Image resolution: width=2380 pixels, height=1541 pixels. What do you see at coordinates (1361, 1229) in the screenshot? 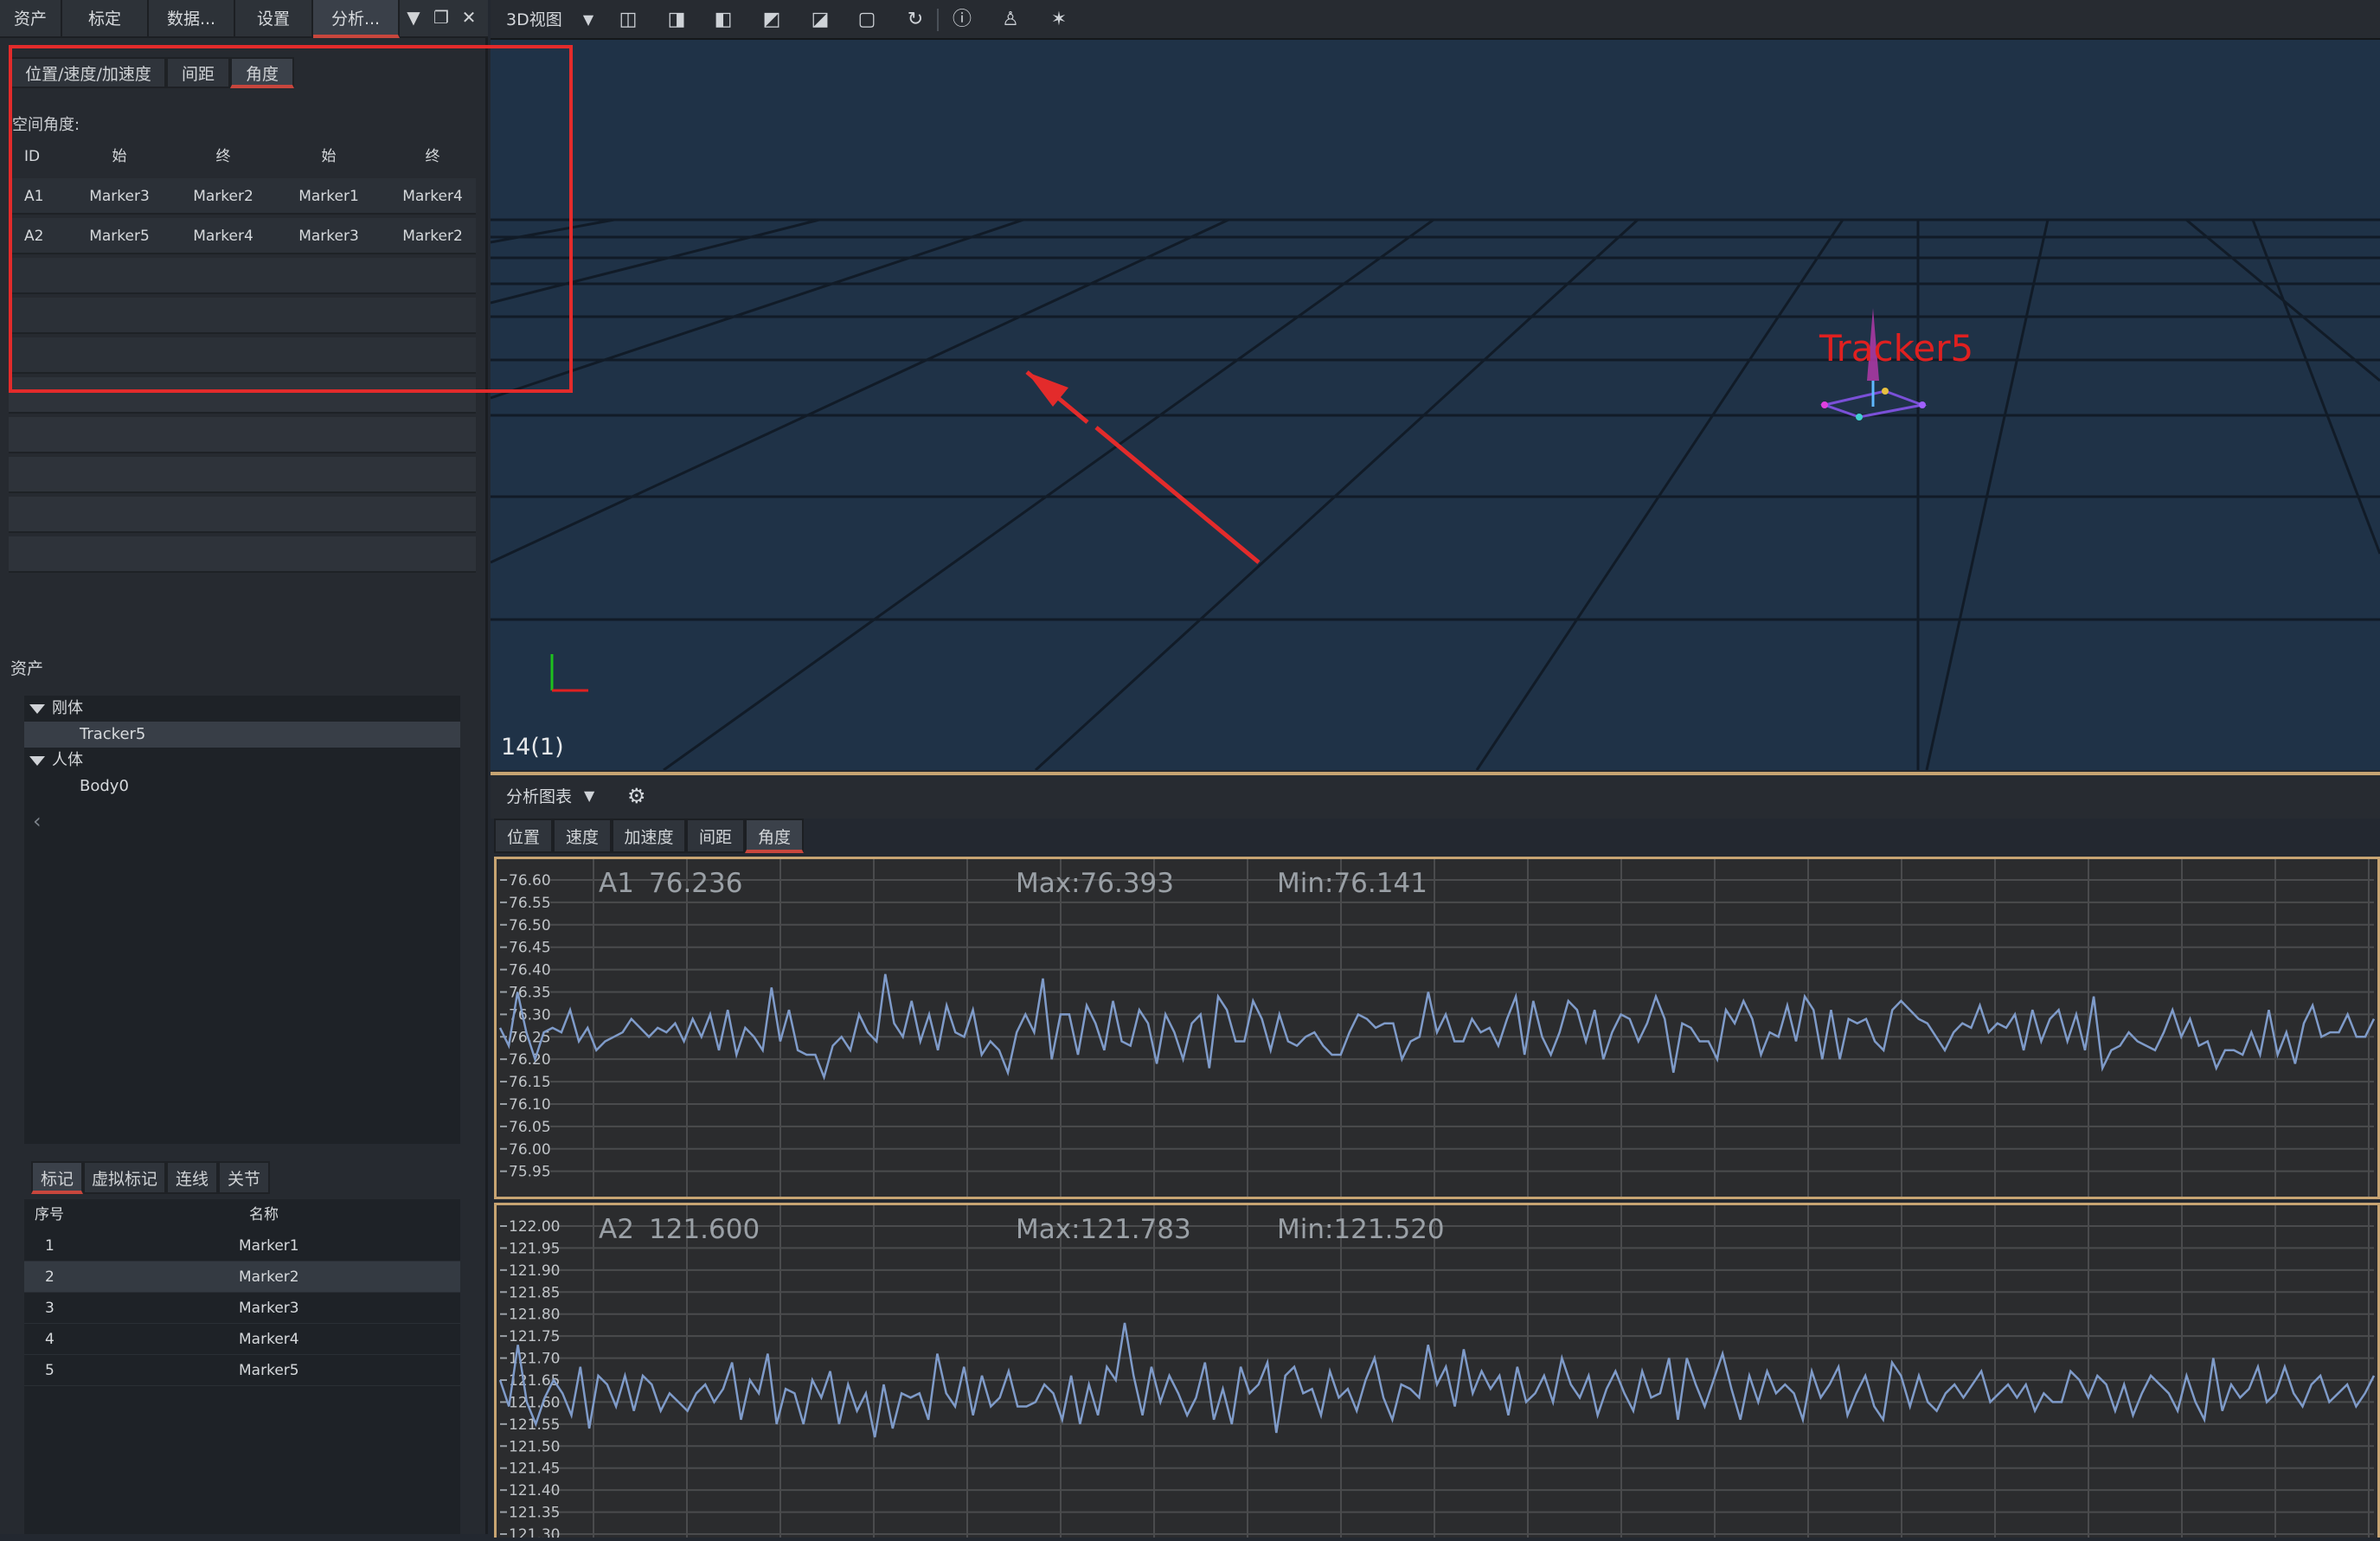
I see `chart-a2-min: Min:121.520` at bounding box center [1361, 1229].